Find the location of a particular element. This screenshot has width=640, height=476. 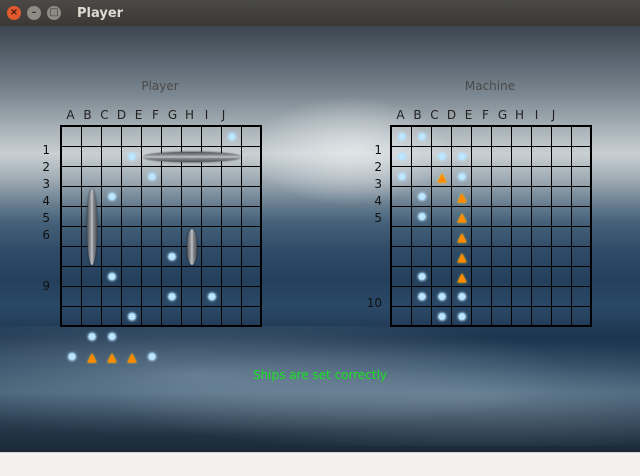

maximize-window-button: □ is located at coordinates (54, 13).